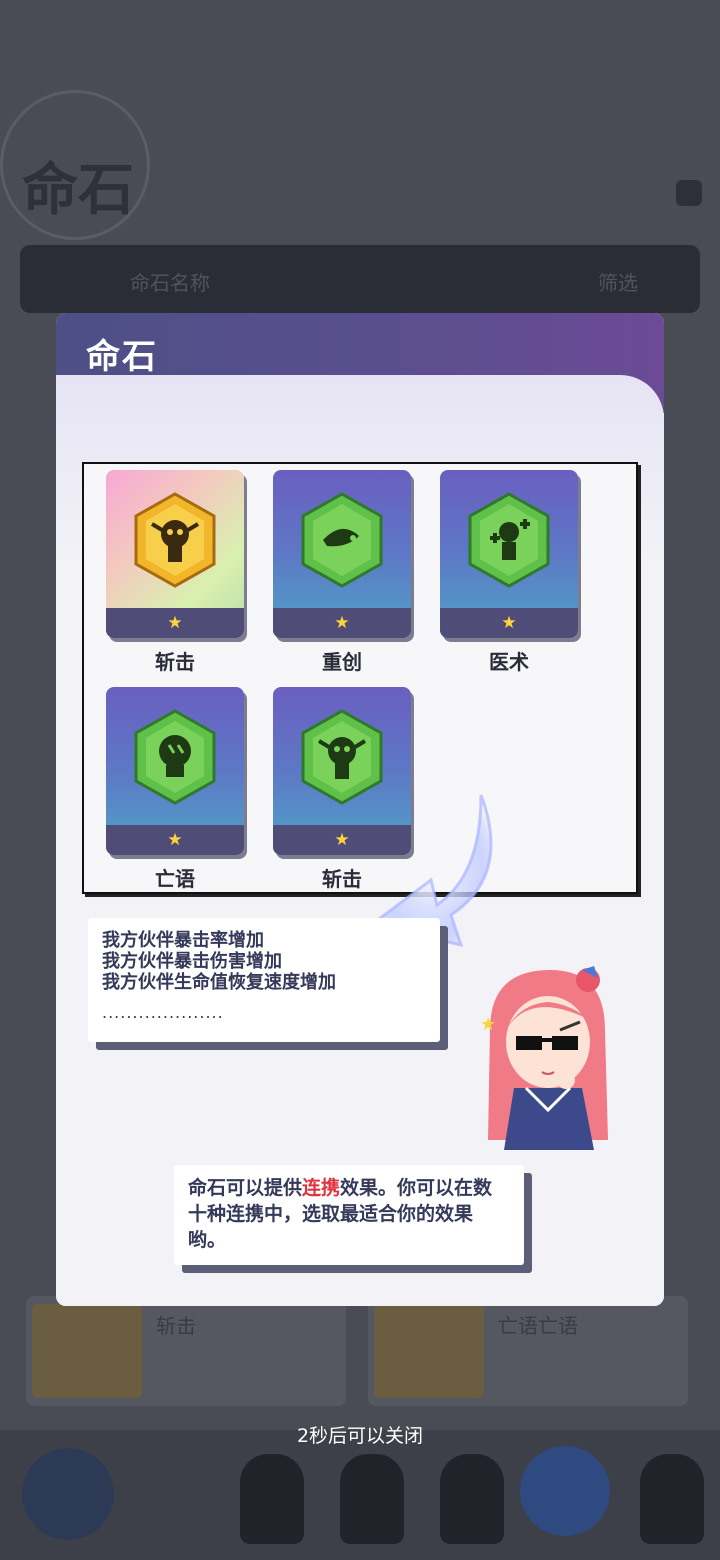  I want to click on info-text: 命石可以提供连携效果。你可以在数十种连携中，选取最适合你的效果哟。, so click(349, 1214).